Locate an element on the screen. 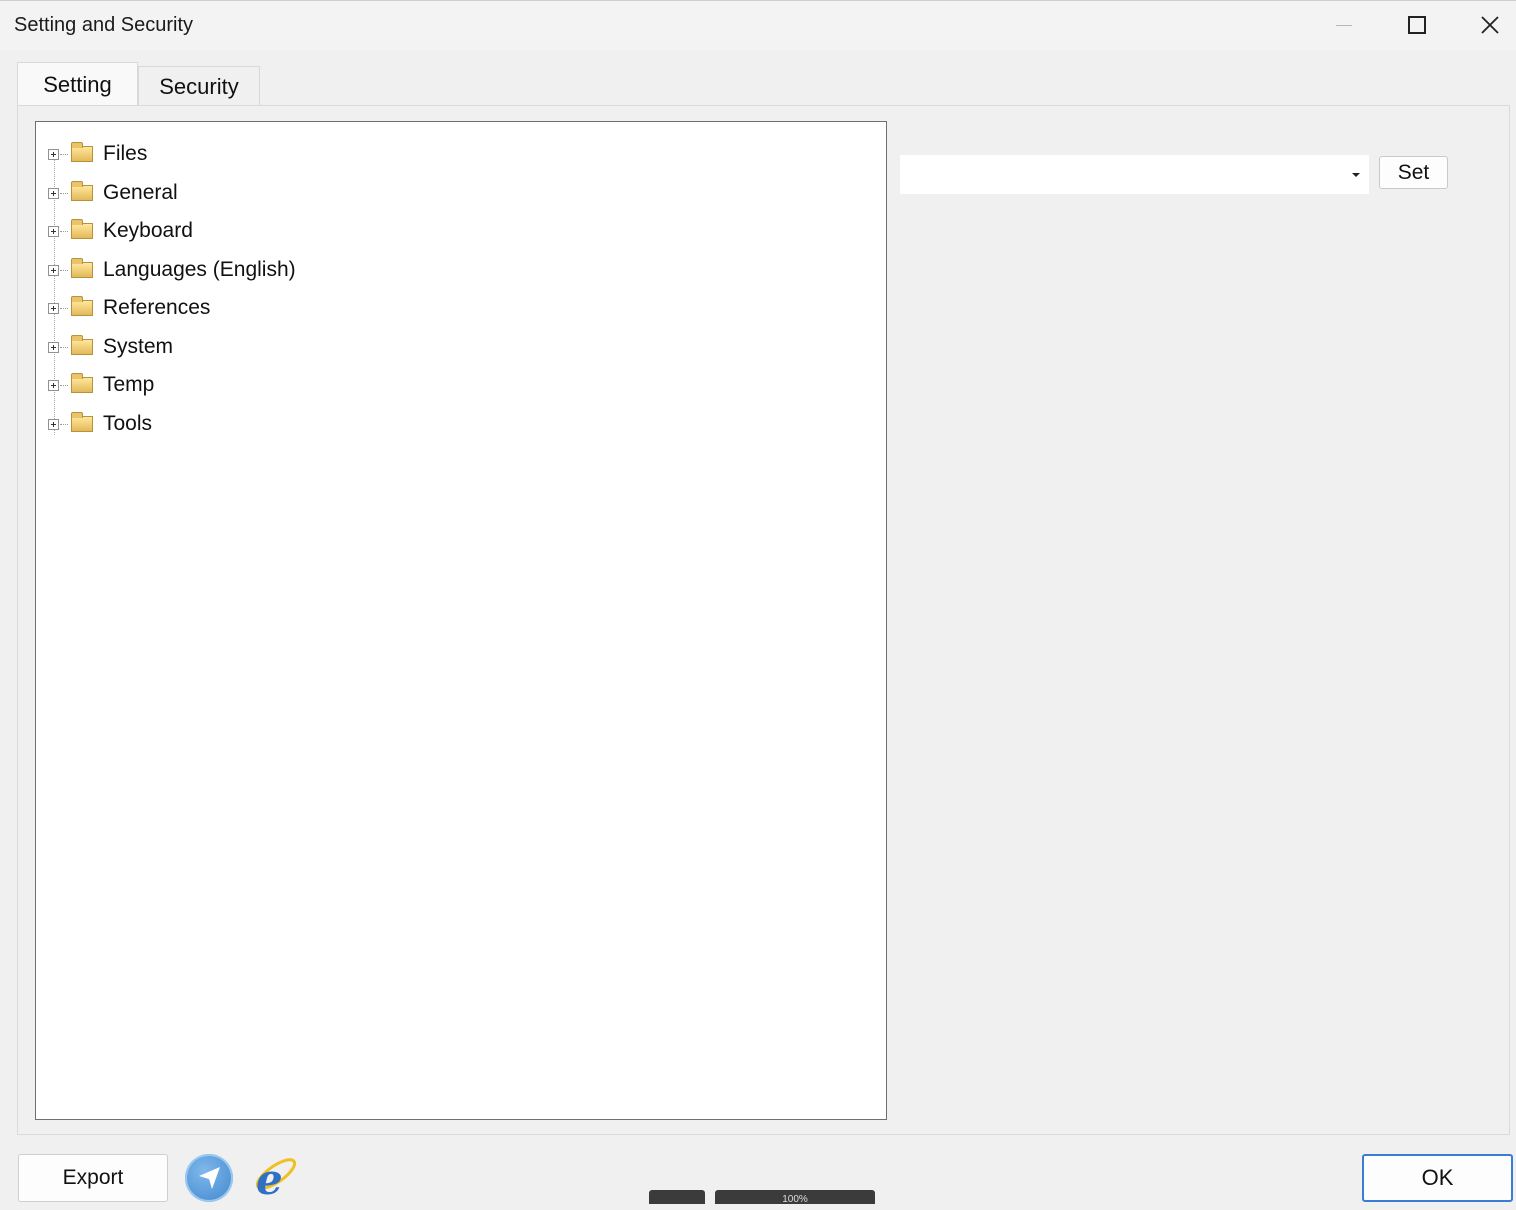  nav-arrows is located at coordinates (677, 1197).